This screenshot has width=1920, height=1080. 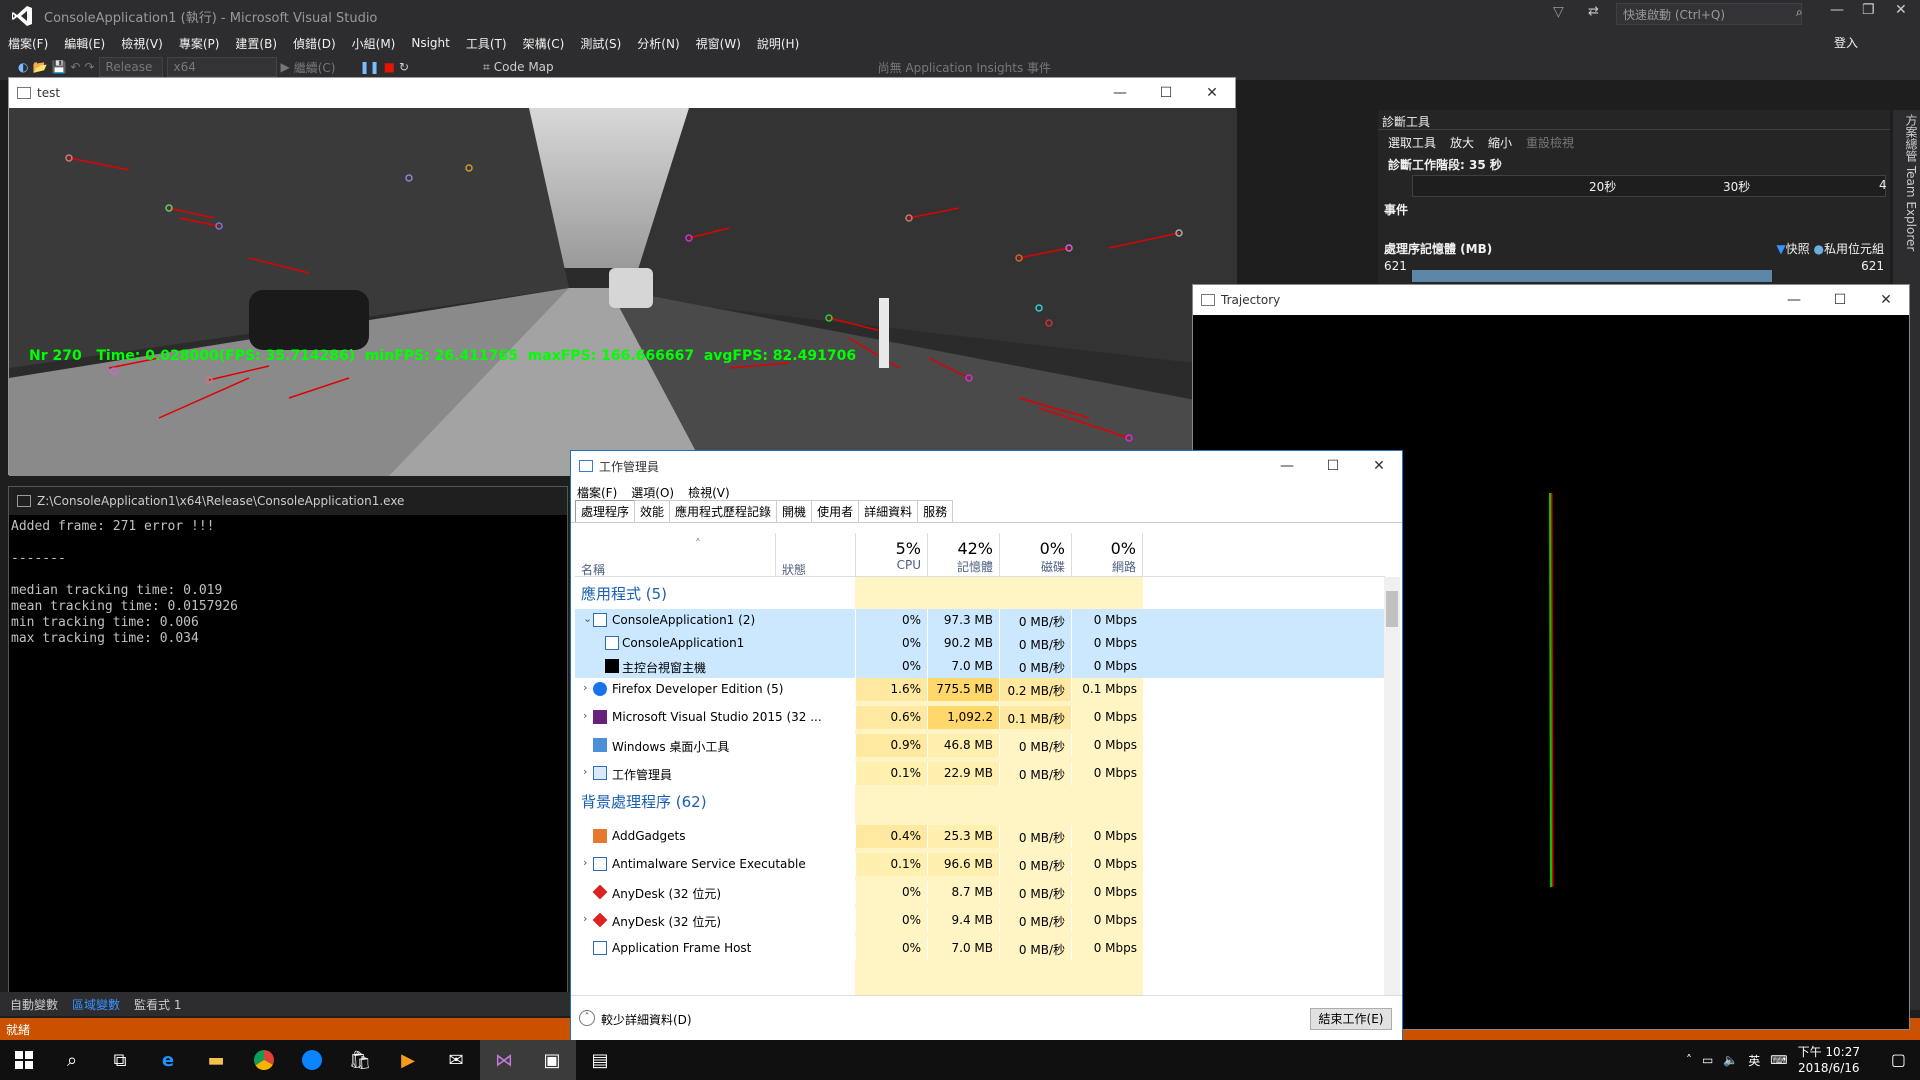 I want to click on sign-in-link: 登入, so click(x=1846, y=42).